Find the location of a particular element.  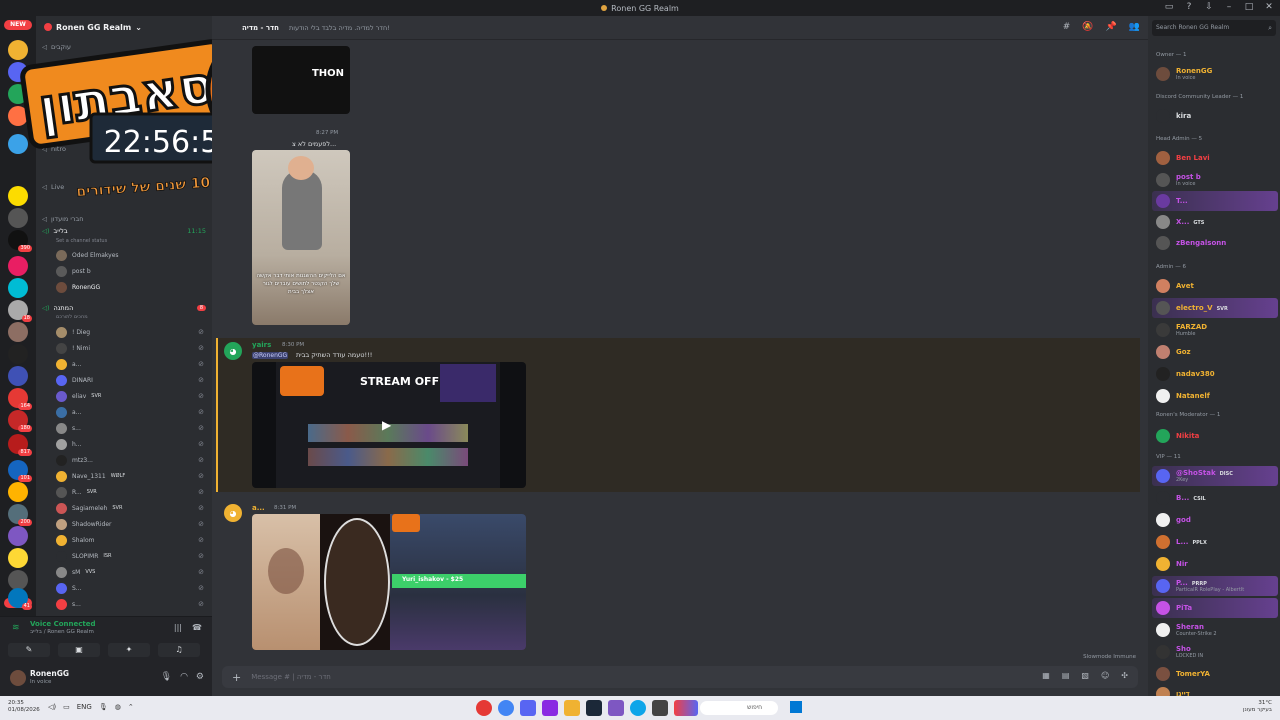

display-icon: ▭ is located at coordinates (66, 707).